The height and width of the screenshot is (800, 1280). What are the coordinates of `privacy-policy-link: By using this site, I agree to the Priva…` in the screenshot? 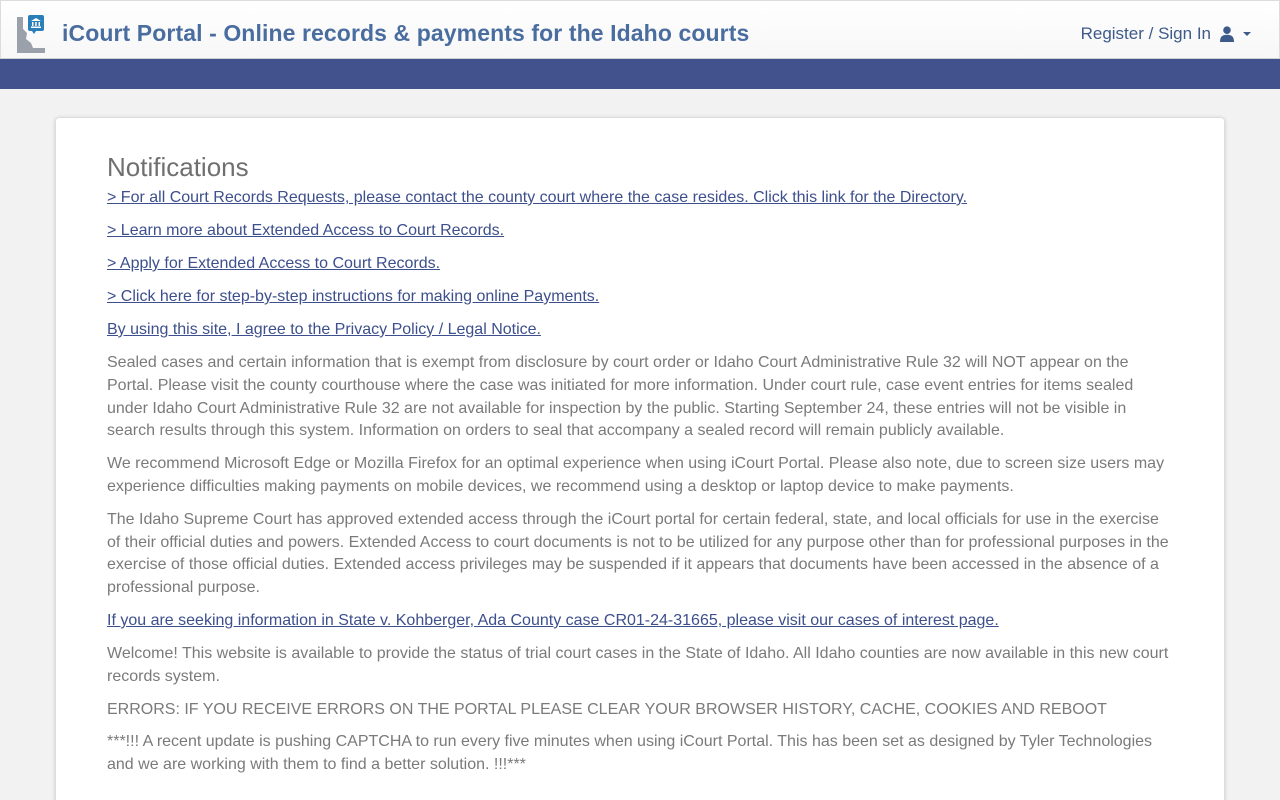 It's located at (640, 330).